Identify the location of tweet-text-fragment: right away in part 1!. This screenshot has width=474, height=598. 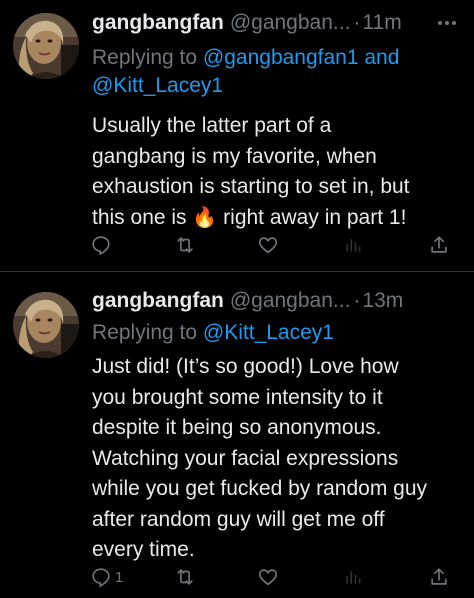
(315, 217).